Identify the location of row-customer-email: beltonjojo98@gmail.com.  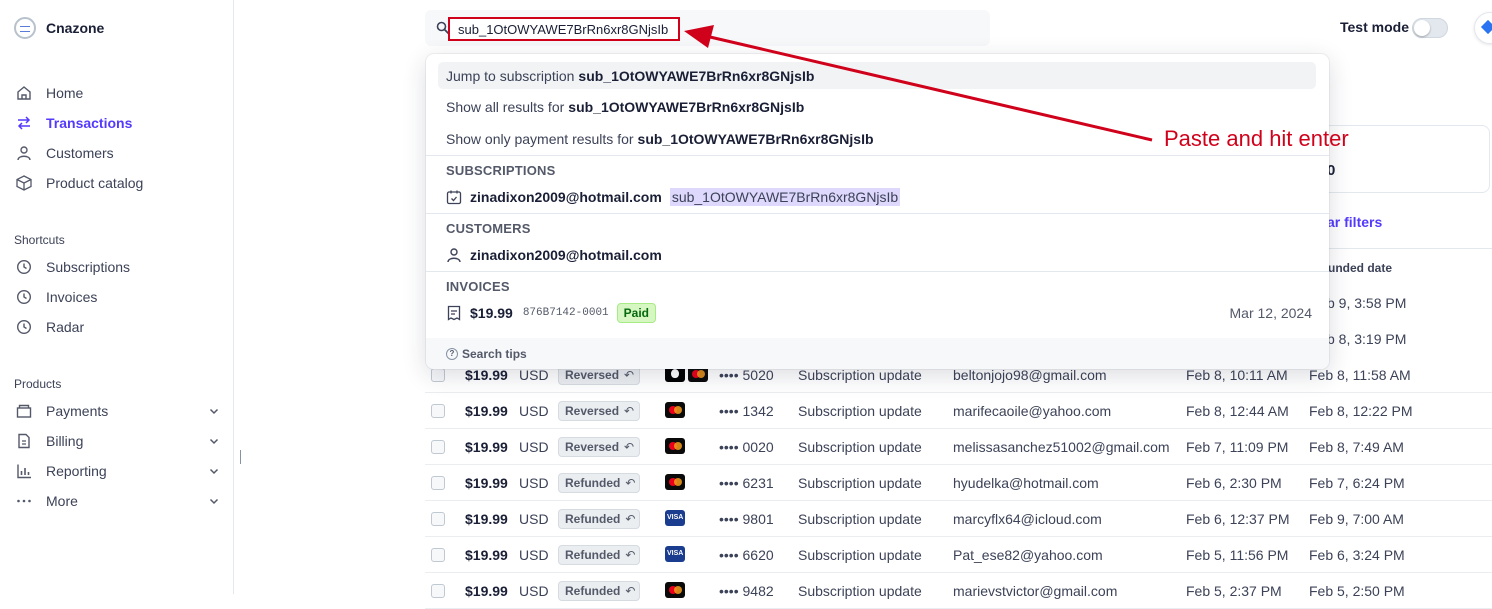
(1030, 375).